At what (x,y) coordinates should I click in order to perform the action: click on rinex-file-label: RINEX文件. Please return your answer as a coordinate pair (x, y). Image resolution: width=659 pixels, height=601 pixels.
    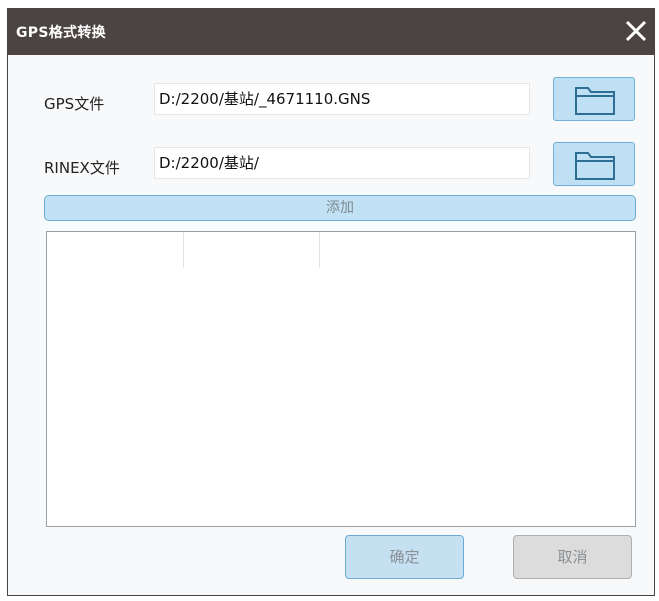
    Looking at the image, I should click on (82, 168).